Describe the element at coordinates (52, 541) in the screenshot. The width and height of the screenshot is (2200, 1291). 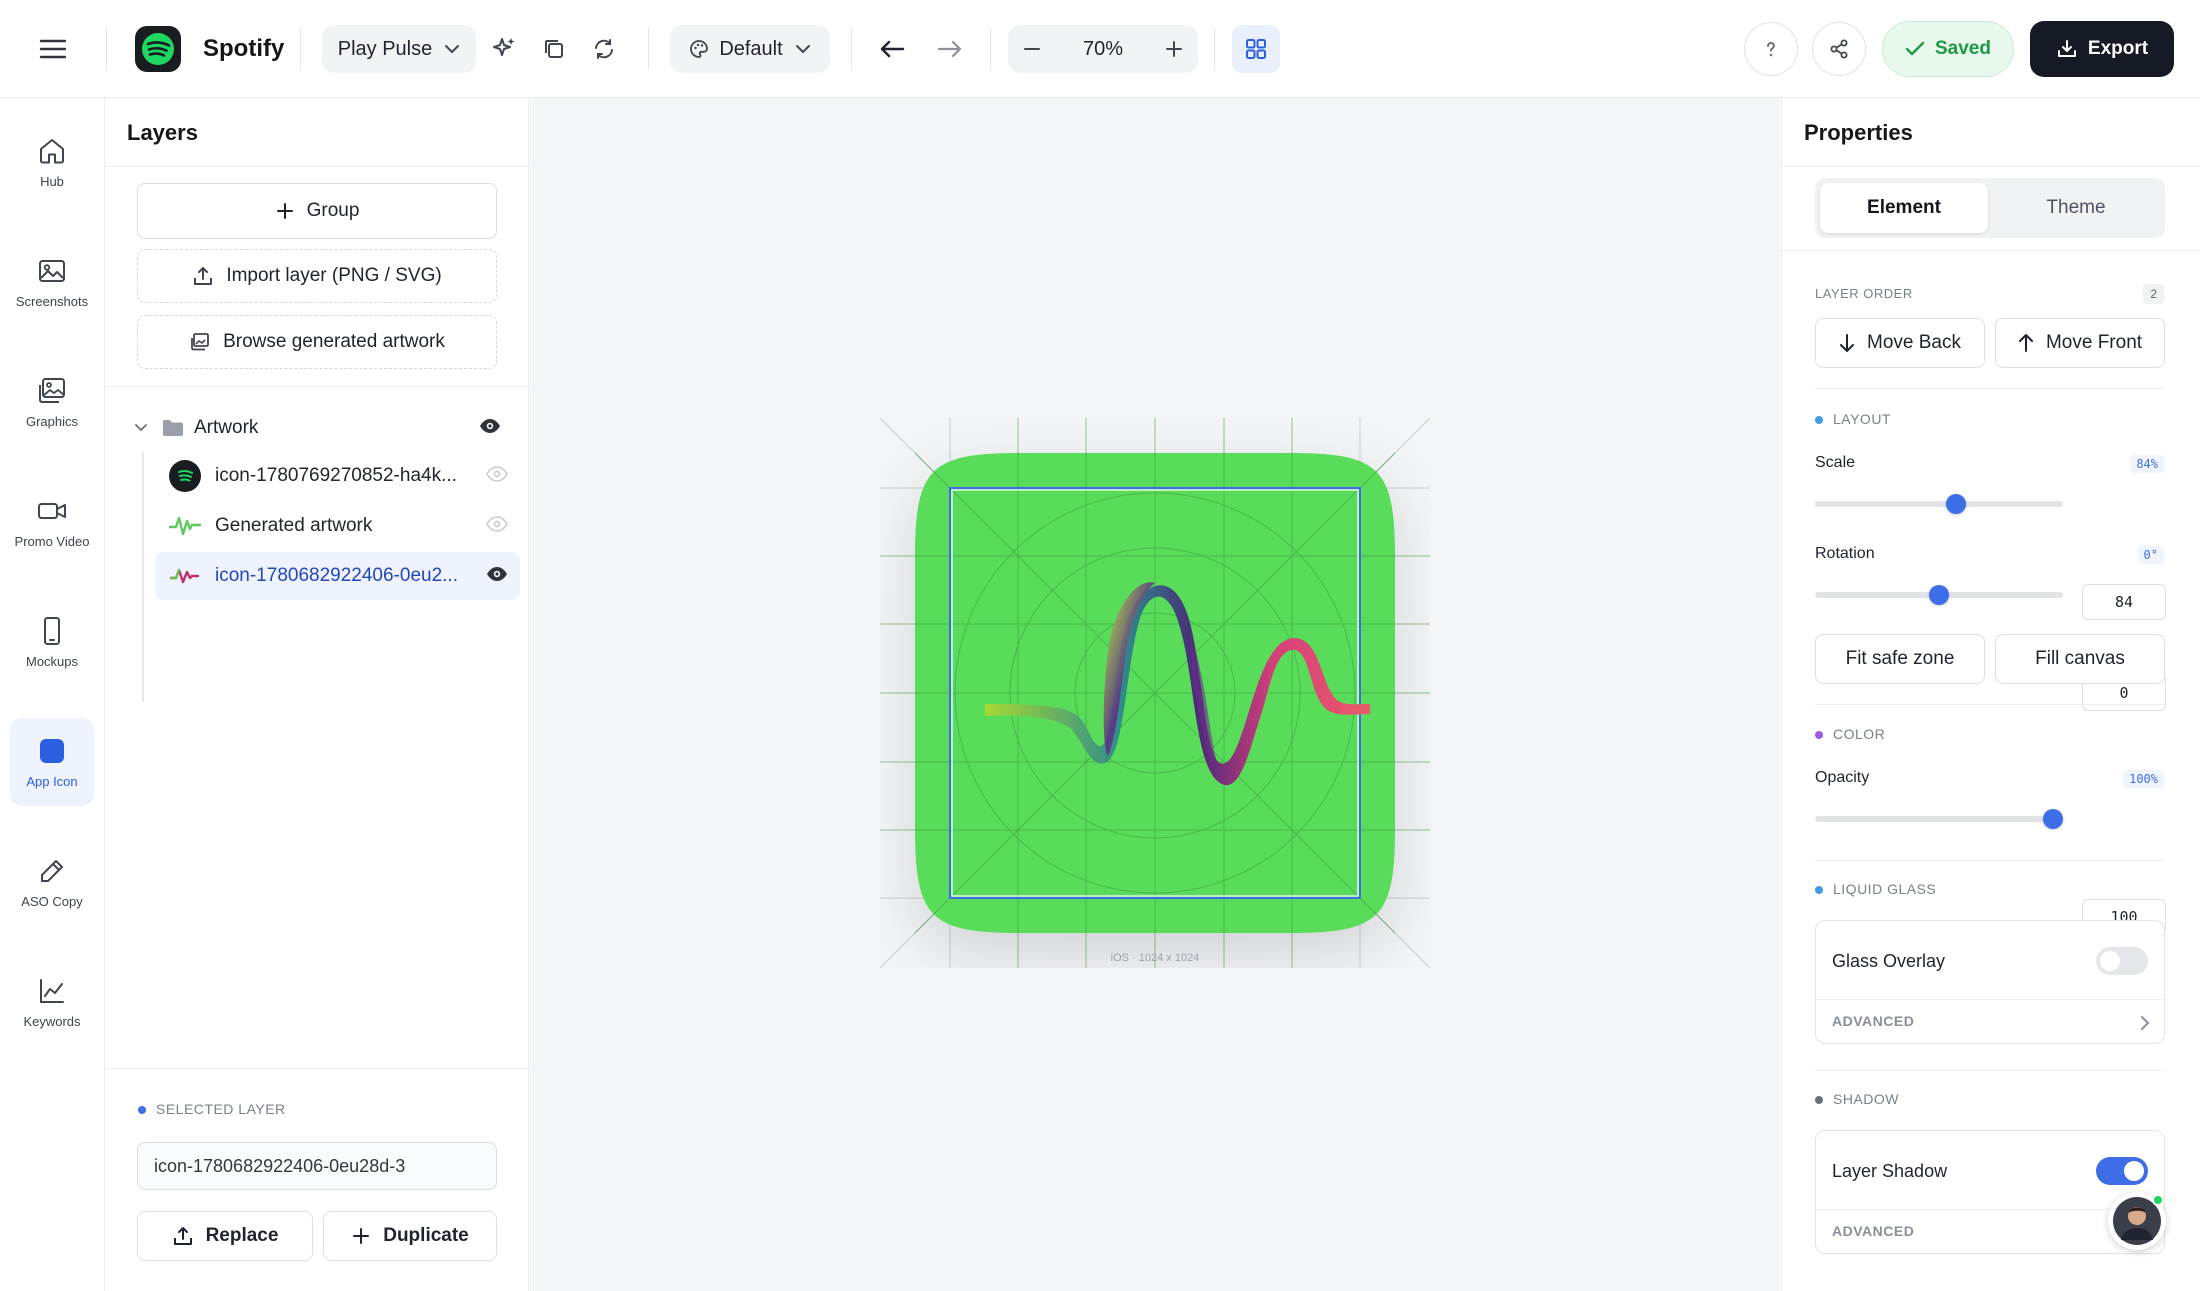
I see `nav-label: Promo Video` at that location.